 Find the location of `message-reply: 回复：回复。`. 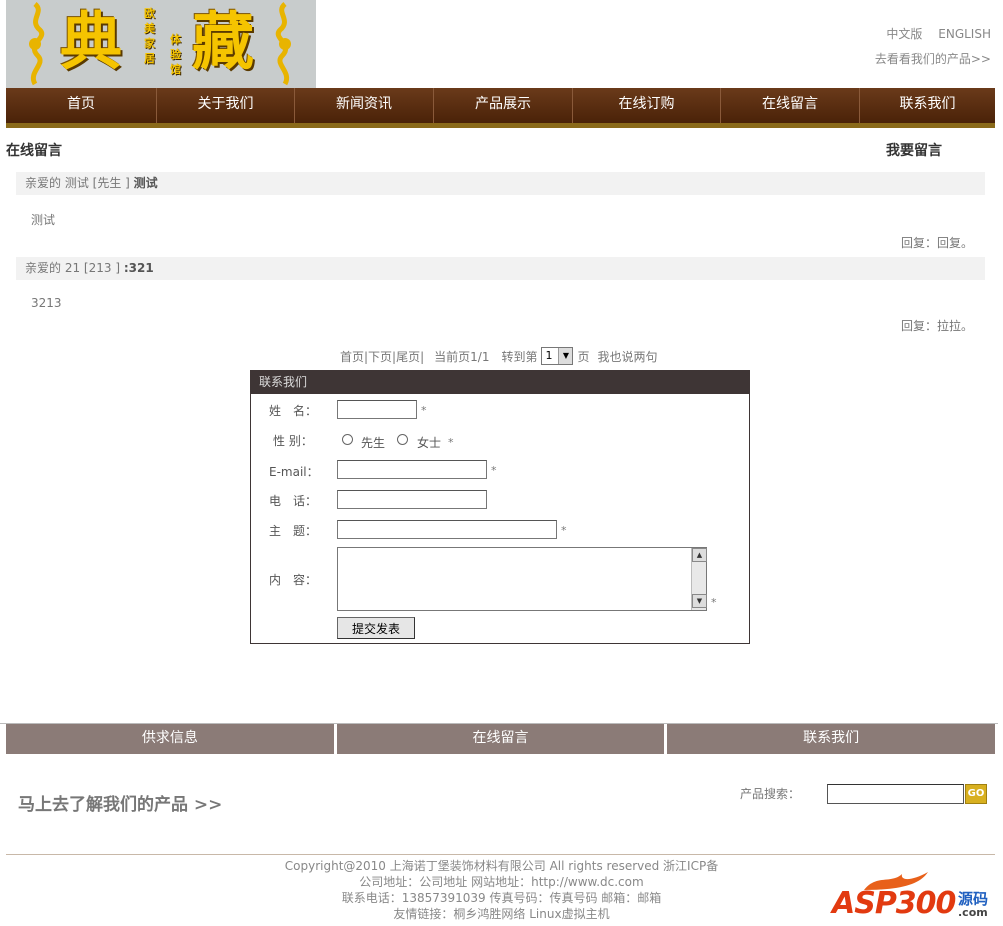

message-reply: 回复：回复。 is located at coordinates (937, 242).